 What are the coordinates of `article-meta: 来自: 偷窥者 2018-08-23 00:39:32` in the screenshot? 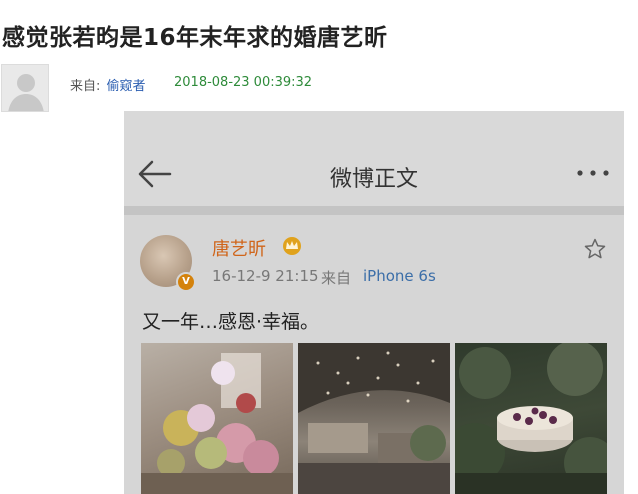 It's located at (319, 87).